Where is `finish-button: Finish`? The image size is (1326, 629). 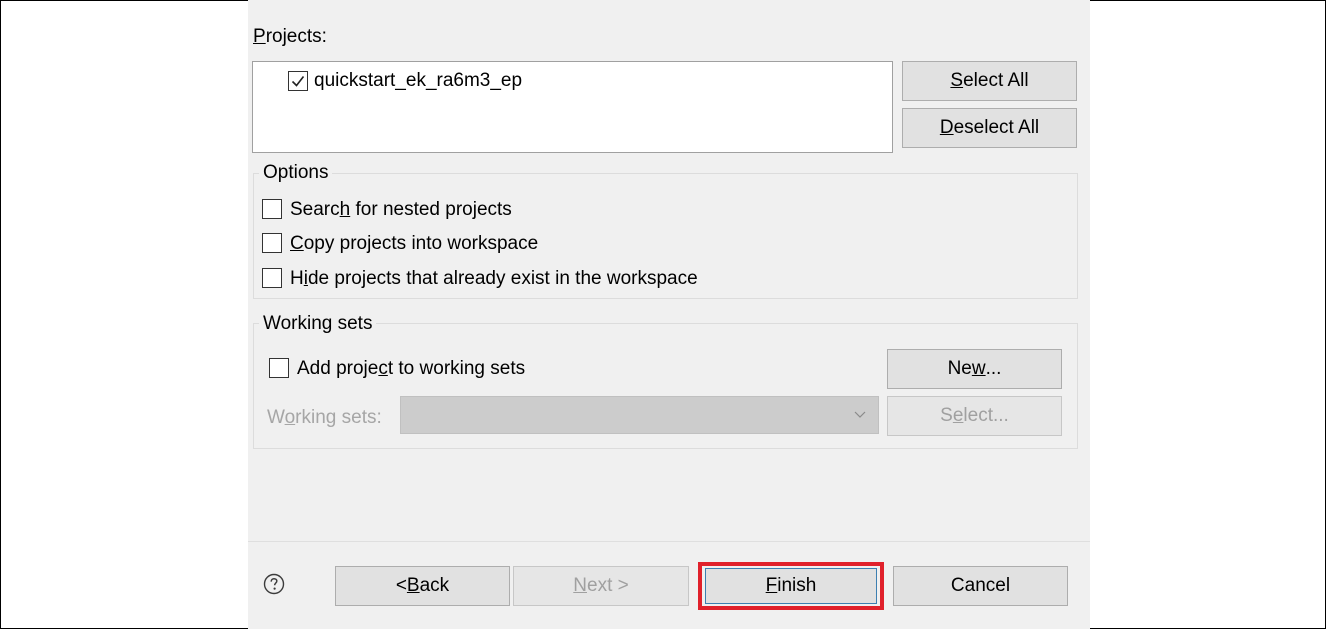 finish-button: Finish is located at coordinates (791, 586).